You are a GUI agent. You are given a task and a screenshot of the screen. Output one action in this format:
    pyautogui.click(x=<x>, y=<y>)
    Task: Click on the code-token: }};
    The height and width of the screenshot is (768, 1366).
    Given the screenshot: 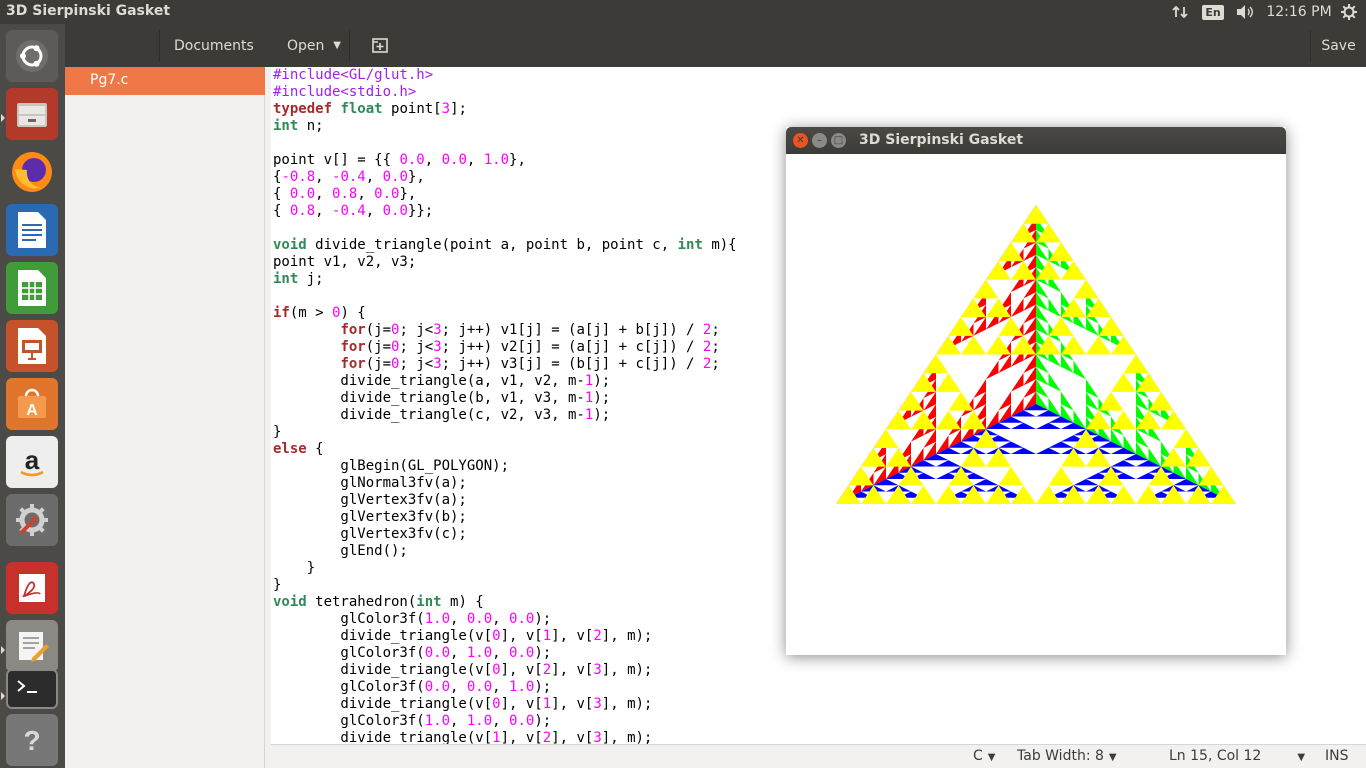 What is the action you would take?
    pyautogui.click(x=420, y=211)
    